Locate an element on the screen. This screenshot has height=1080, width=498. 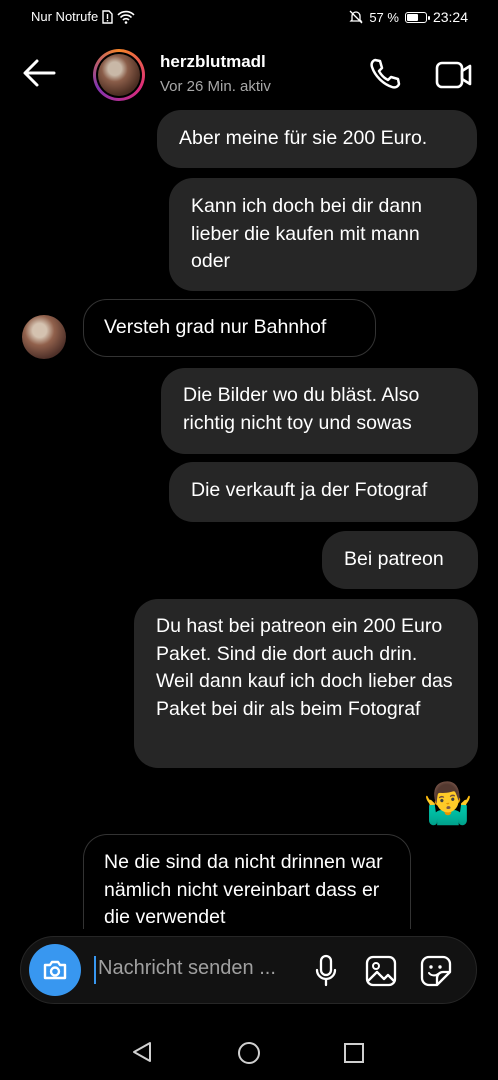
nav-recents-icon is located at coordinates (354, 1053).